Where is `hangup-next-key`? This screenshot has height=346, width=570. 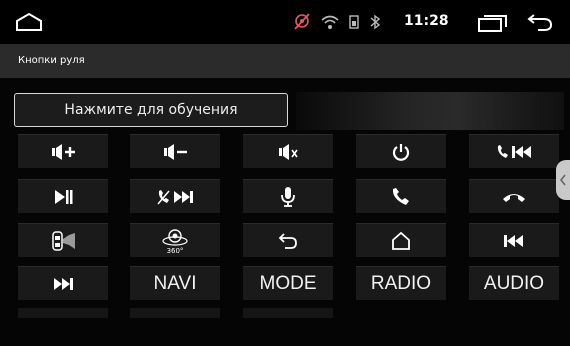
hangup-next-key is located at coordinates (175, 196).